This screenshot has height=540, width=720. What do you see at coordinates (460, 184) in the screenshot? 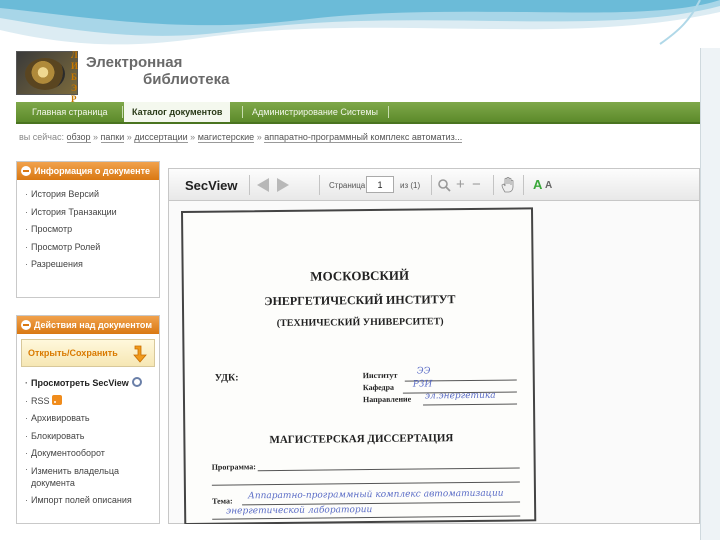
I see `zoom-in-icon: +` at bounding box center [460, 184].